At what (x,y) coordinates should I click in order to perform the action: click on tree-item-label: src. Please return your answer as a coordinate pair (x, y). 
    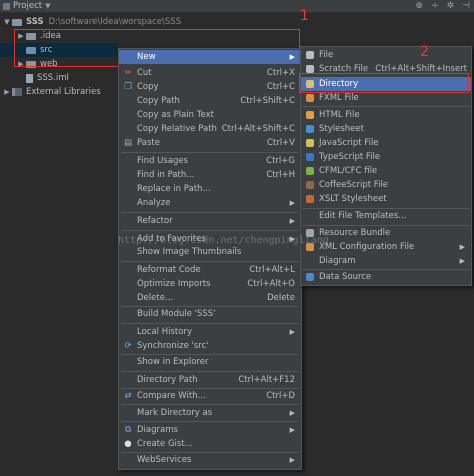
    Looking at the image, I should click on (46, 50).